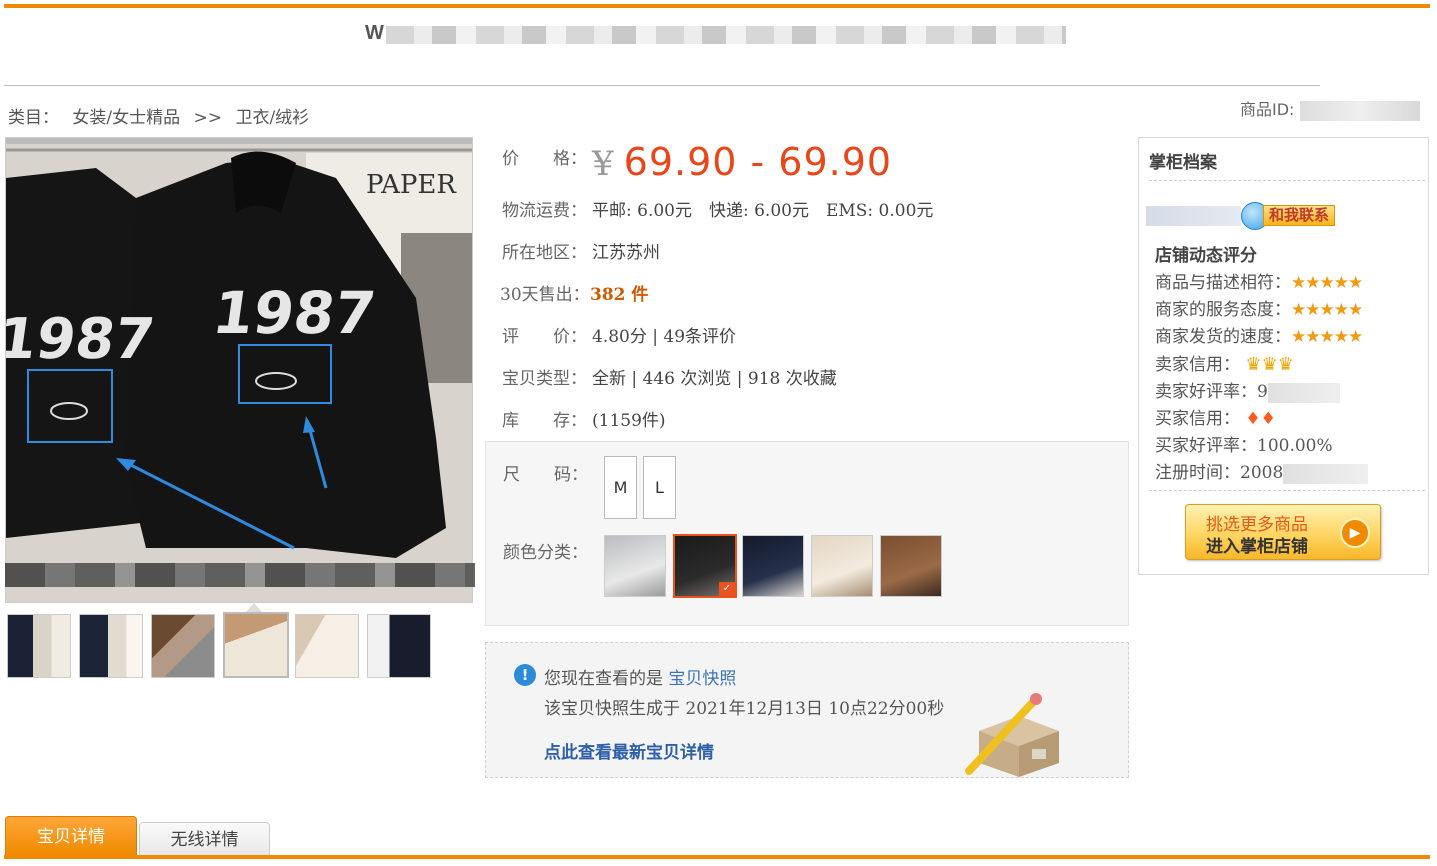 This screenshot has height=866, width=1437. I want to click on breadcrumb: 类目： 女装/女士精品 >> 卫衣/绒衫, so click(162, 115).